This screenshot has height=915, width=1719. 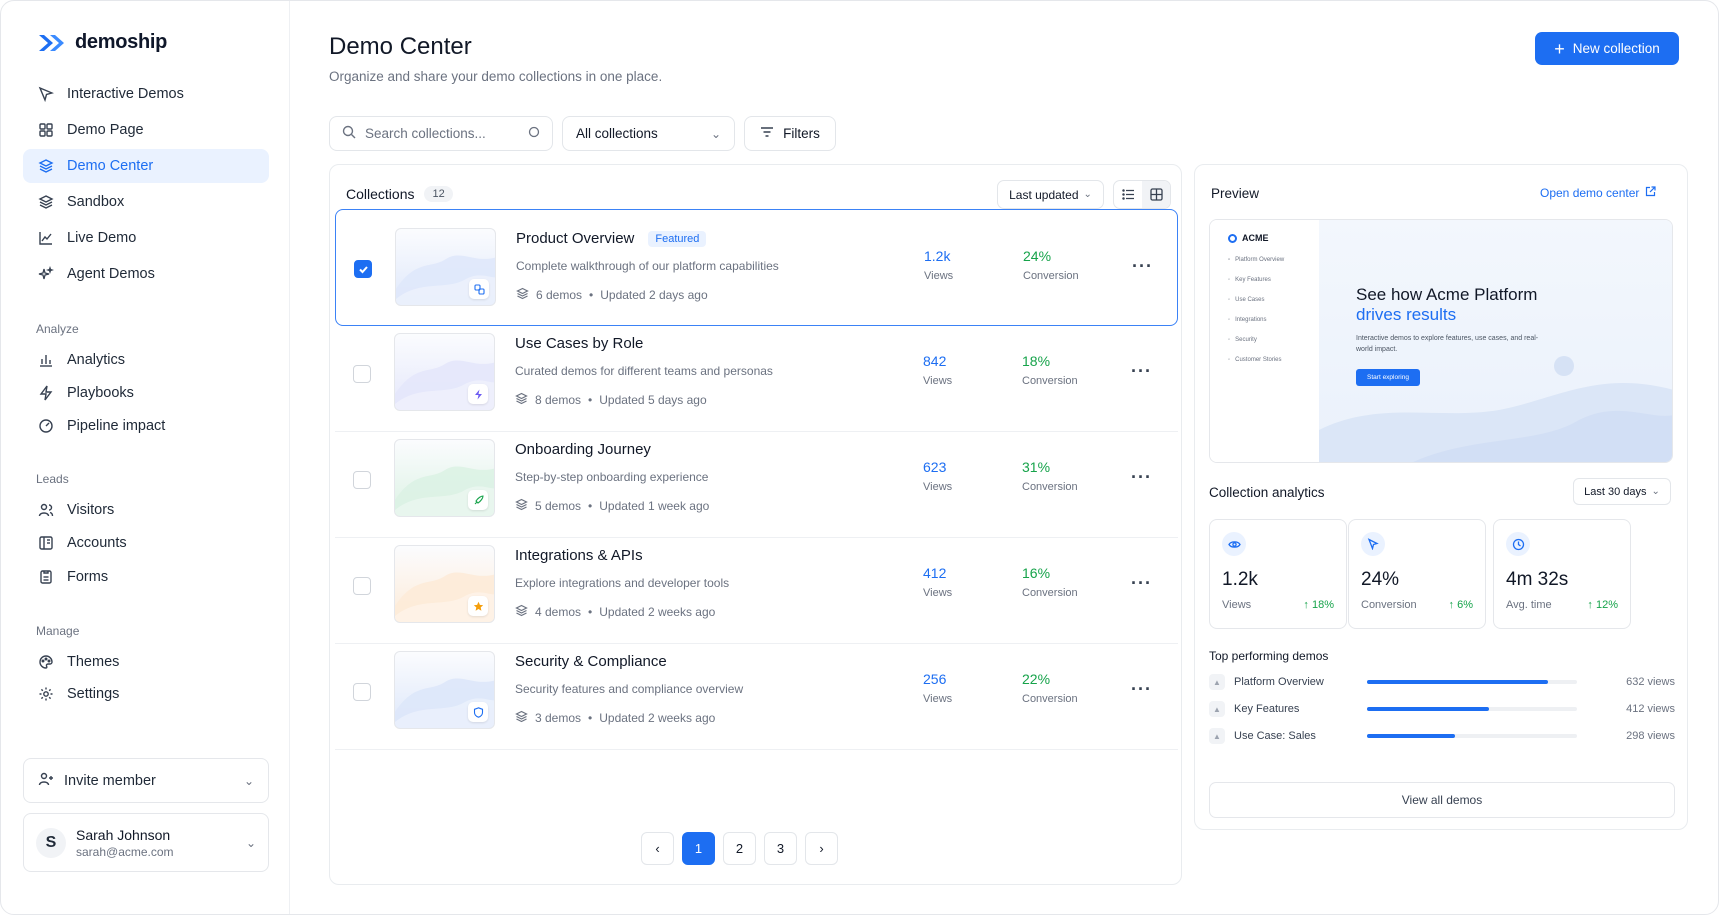 I want to click on collections-filter-select: All collections ⌄, so click(x=648, y=133).